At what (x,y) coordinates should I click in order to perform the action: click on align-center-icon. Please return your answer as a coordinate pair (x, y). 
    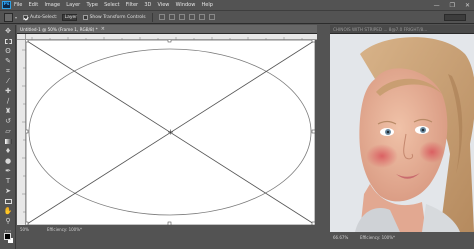
    Looking at the image, I should click on (201, 17).